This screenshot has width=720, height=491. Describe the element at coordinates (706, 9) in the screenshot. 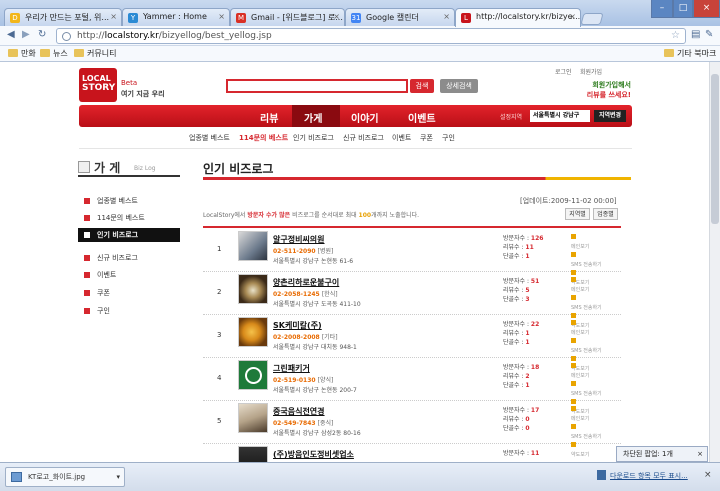

I see `window-close-icon: ×` at that location.